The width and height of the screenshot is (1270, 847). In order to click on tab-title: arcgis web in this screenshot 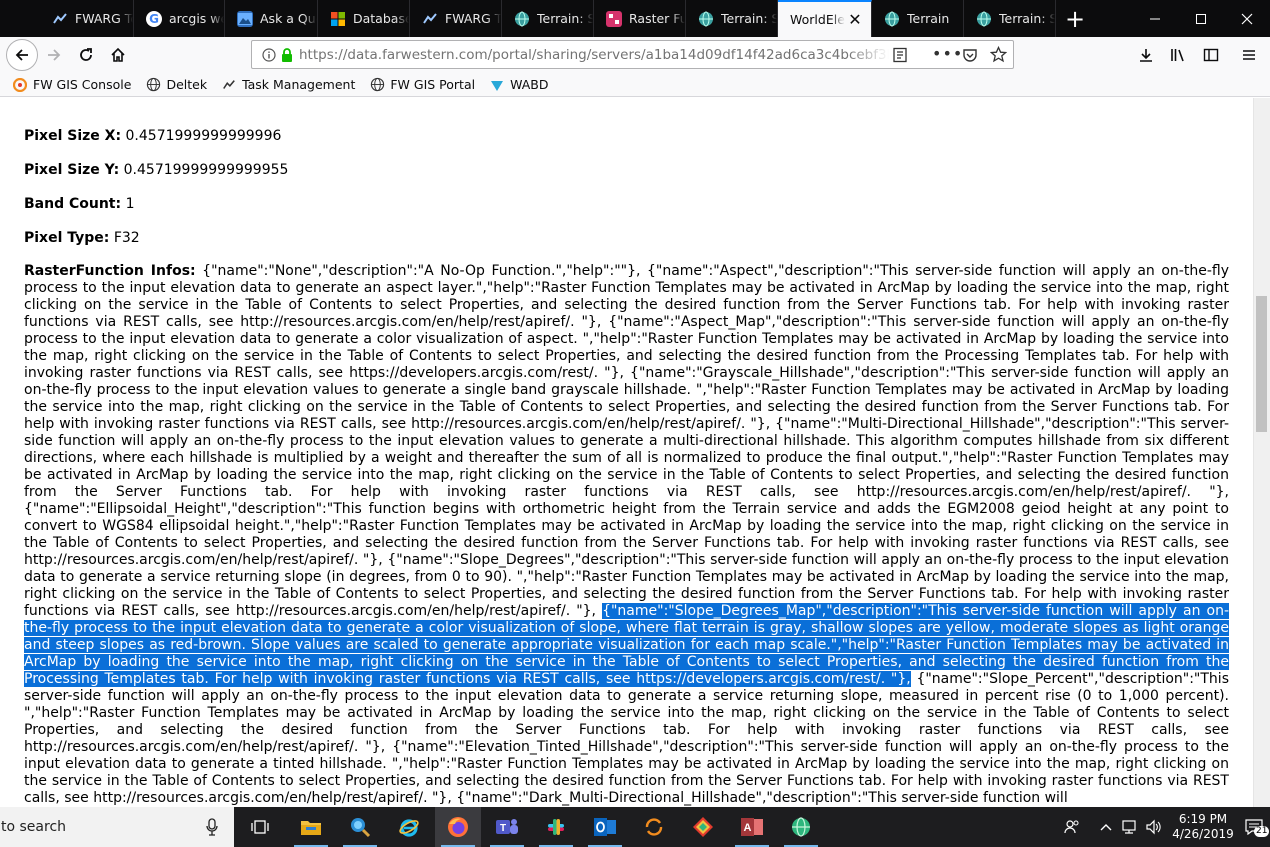, I will do `click(196, 18)`.